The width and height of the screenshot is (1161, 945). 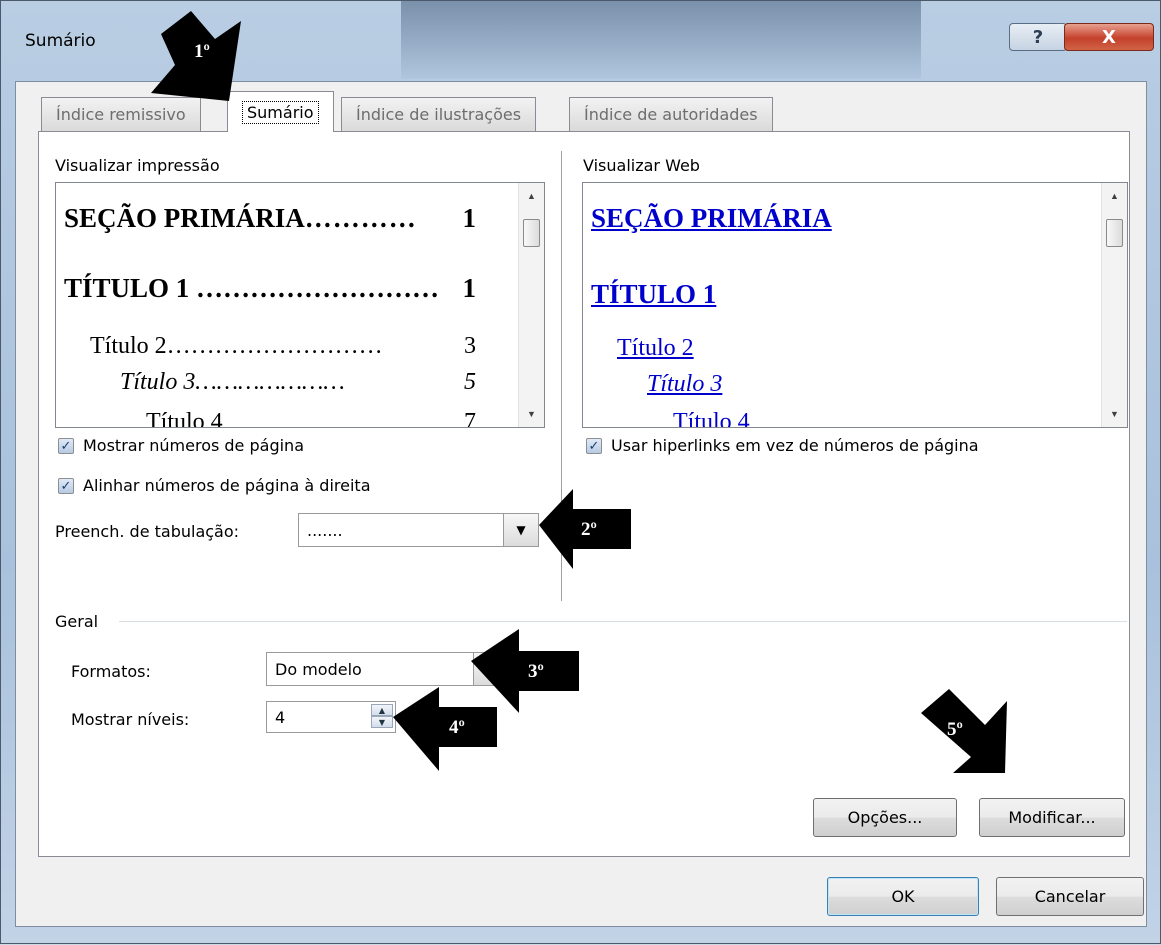 What do you see at coordinates (536, 671) in the screenshot?
I see `annotation-label-3: 3º` at bounding box center [536, 671].